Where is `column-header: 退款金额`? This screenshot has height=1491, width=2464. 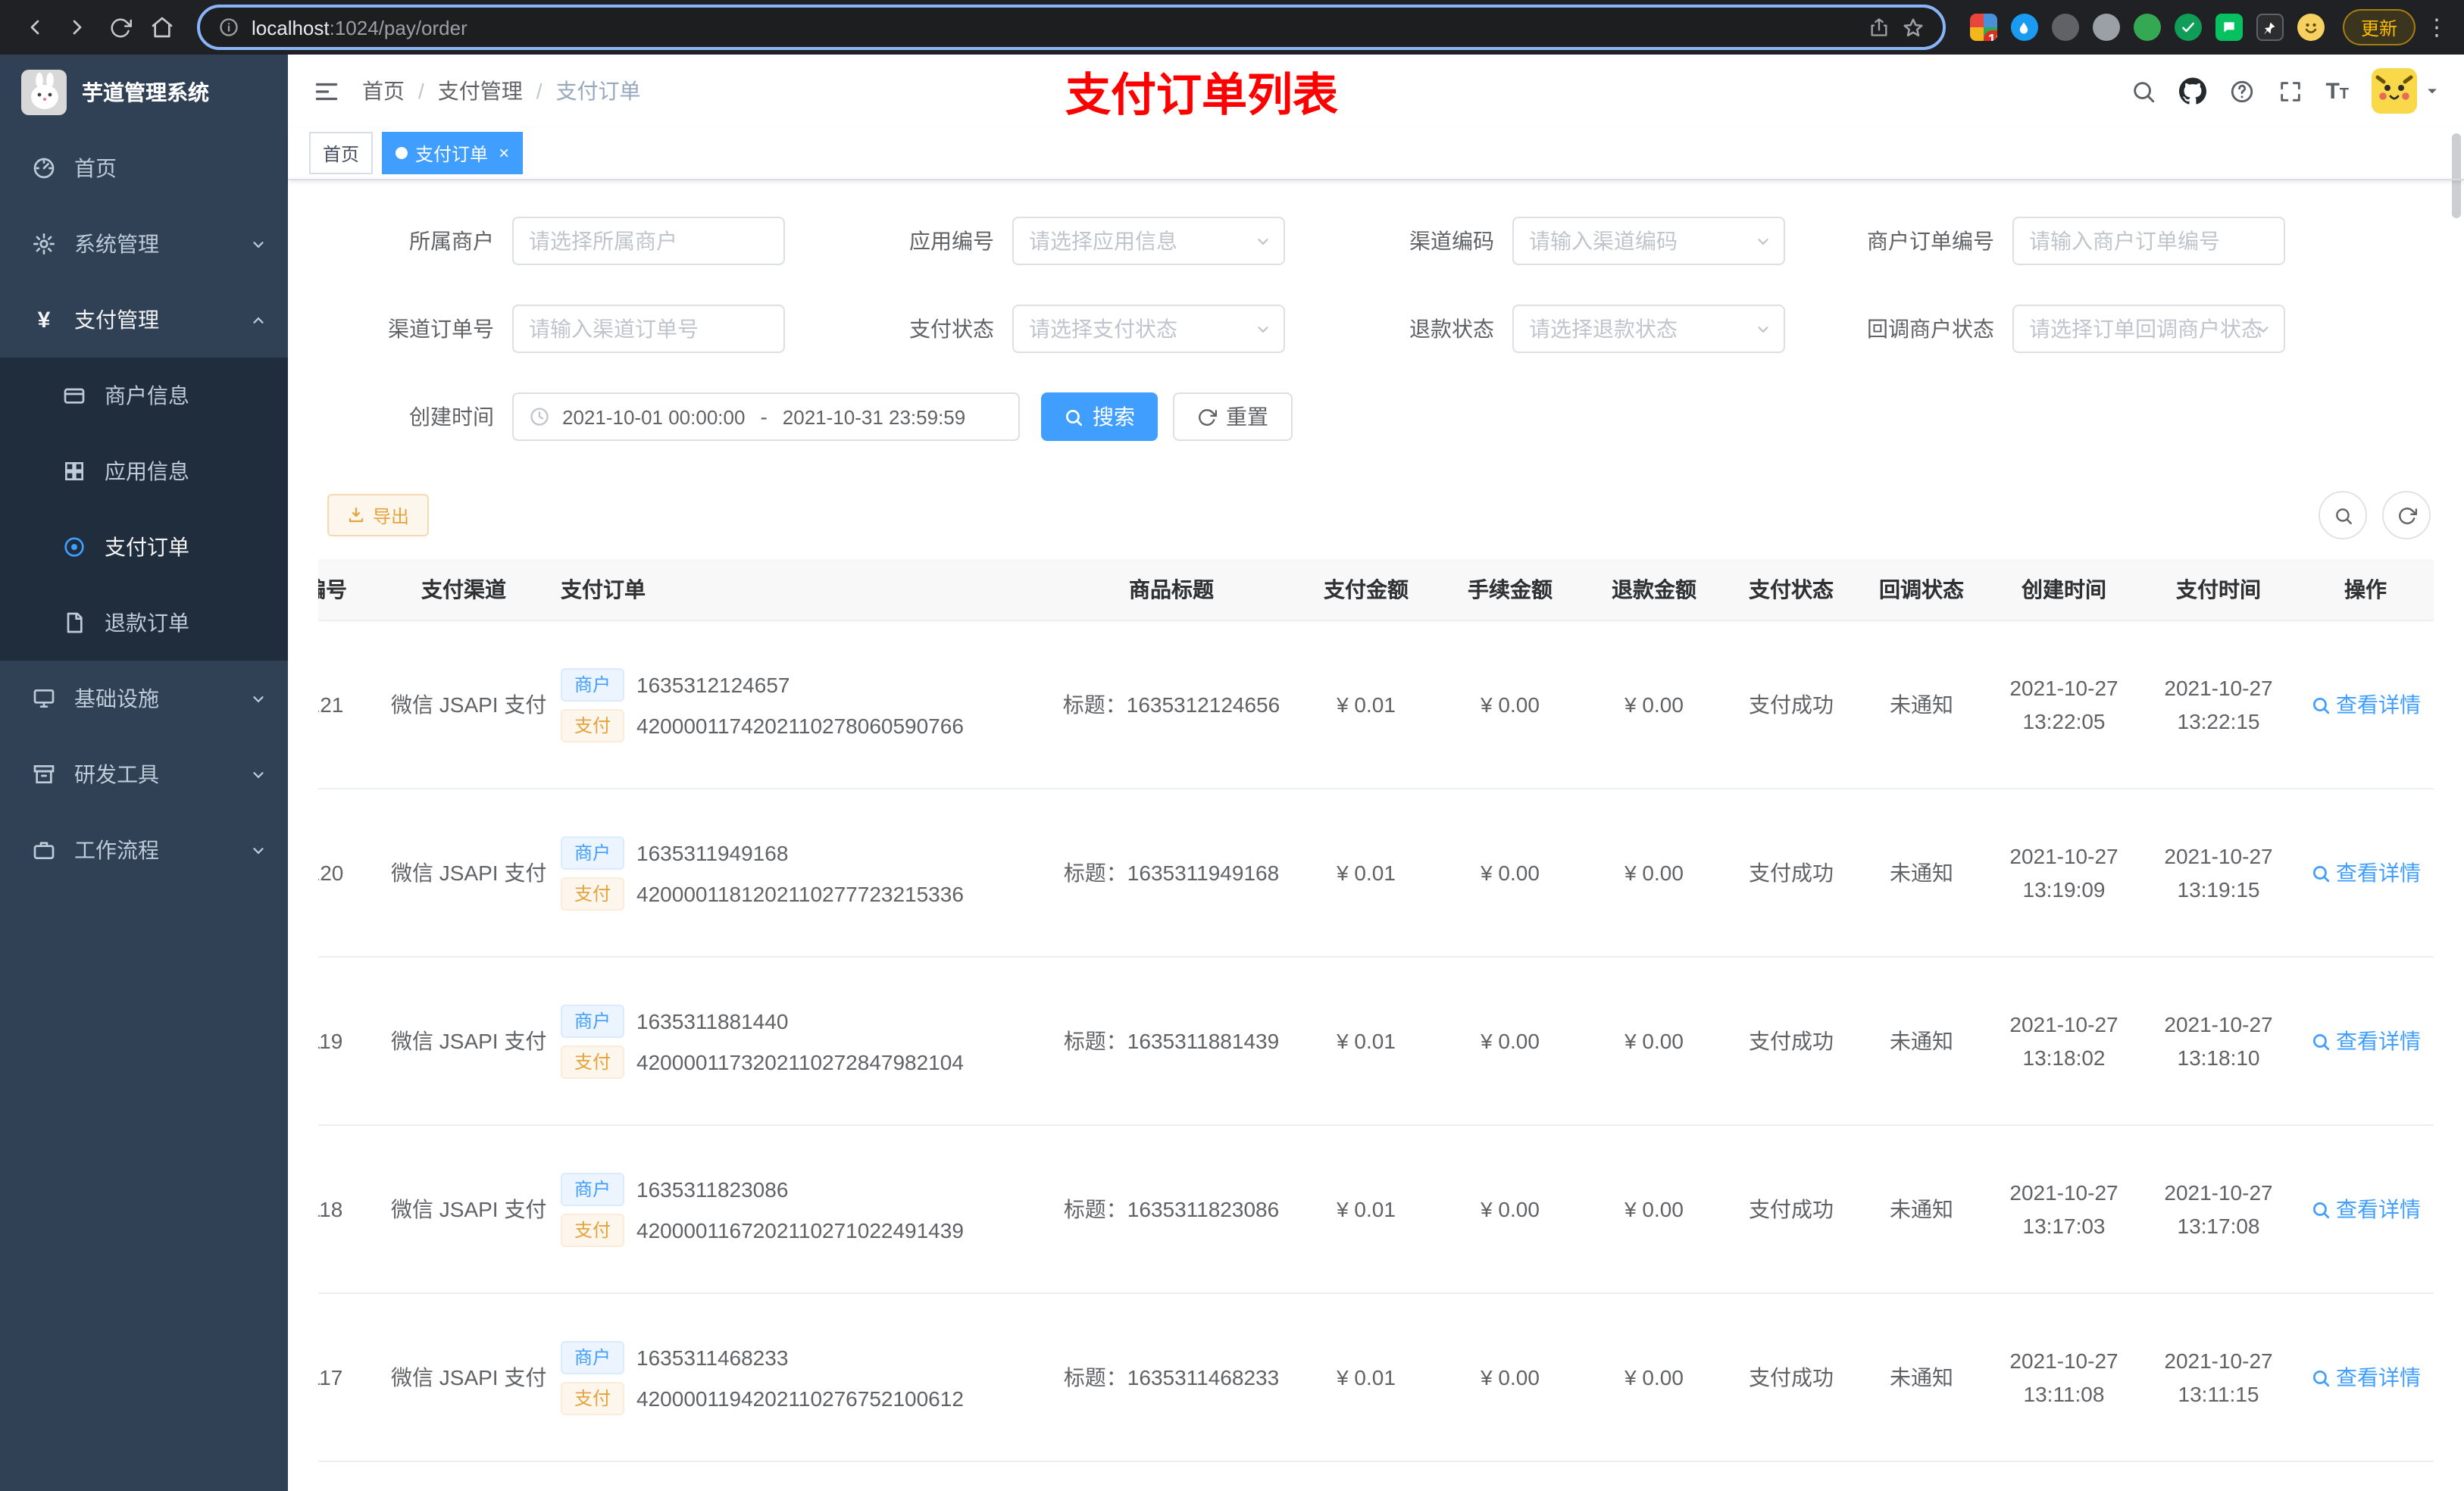 column-header: 退款金额 is located at coordinates (1654, 590).